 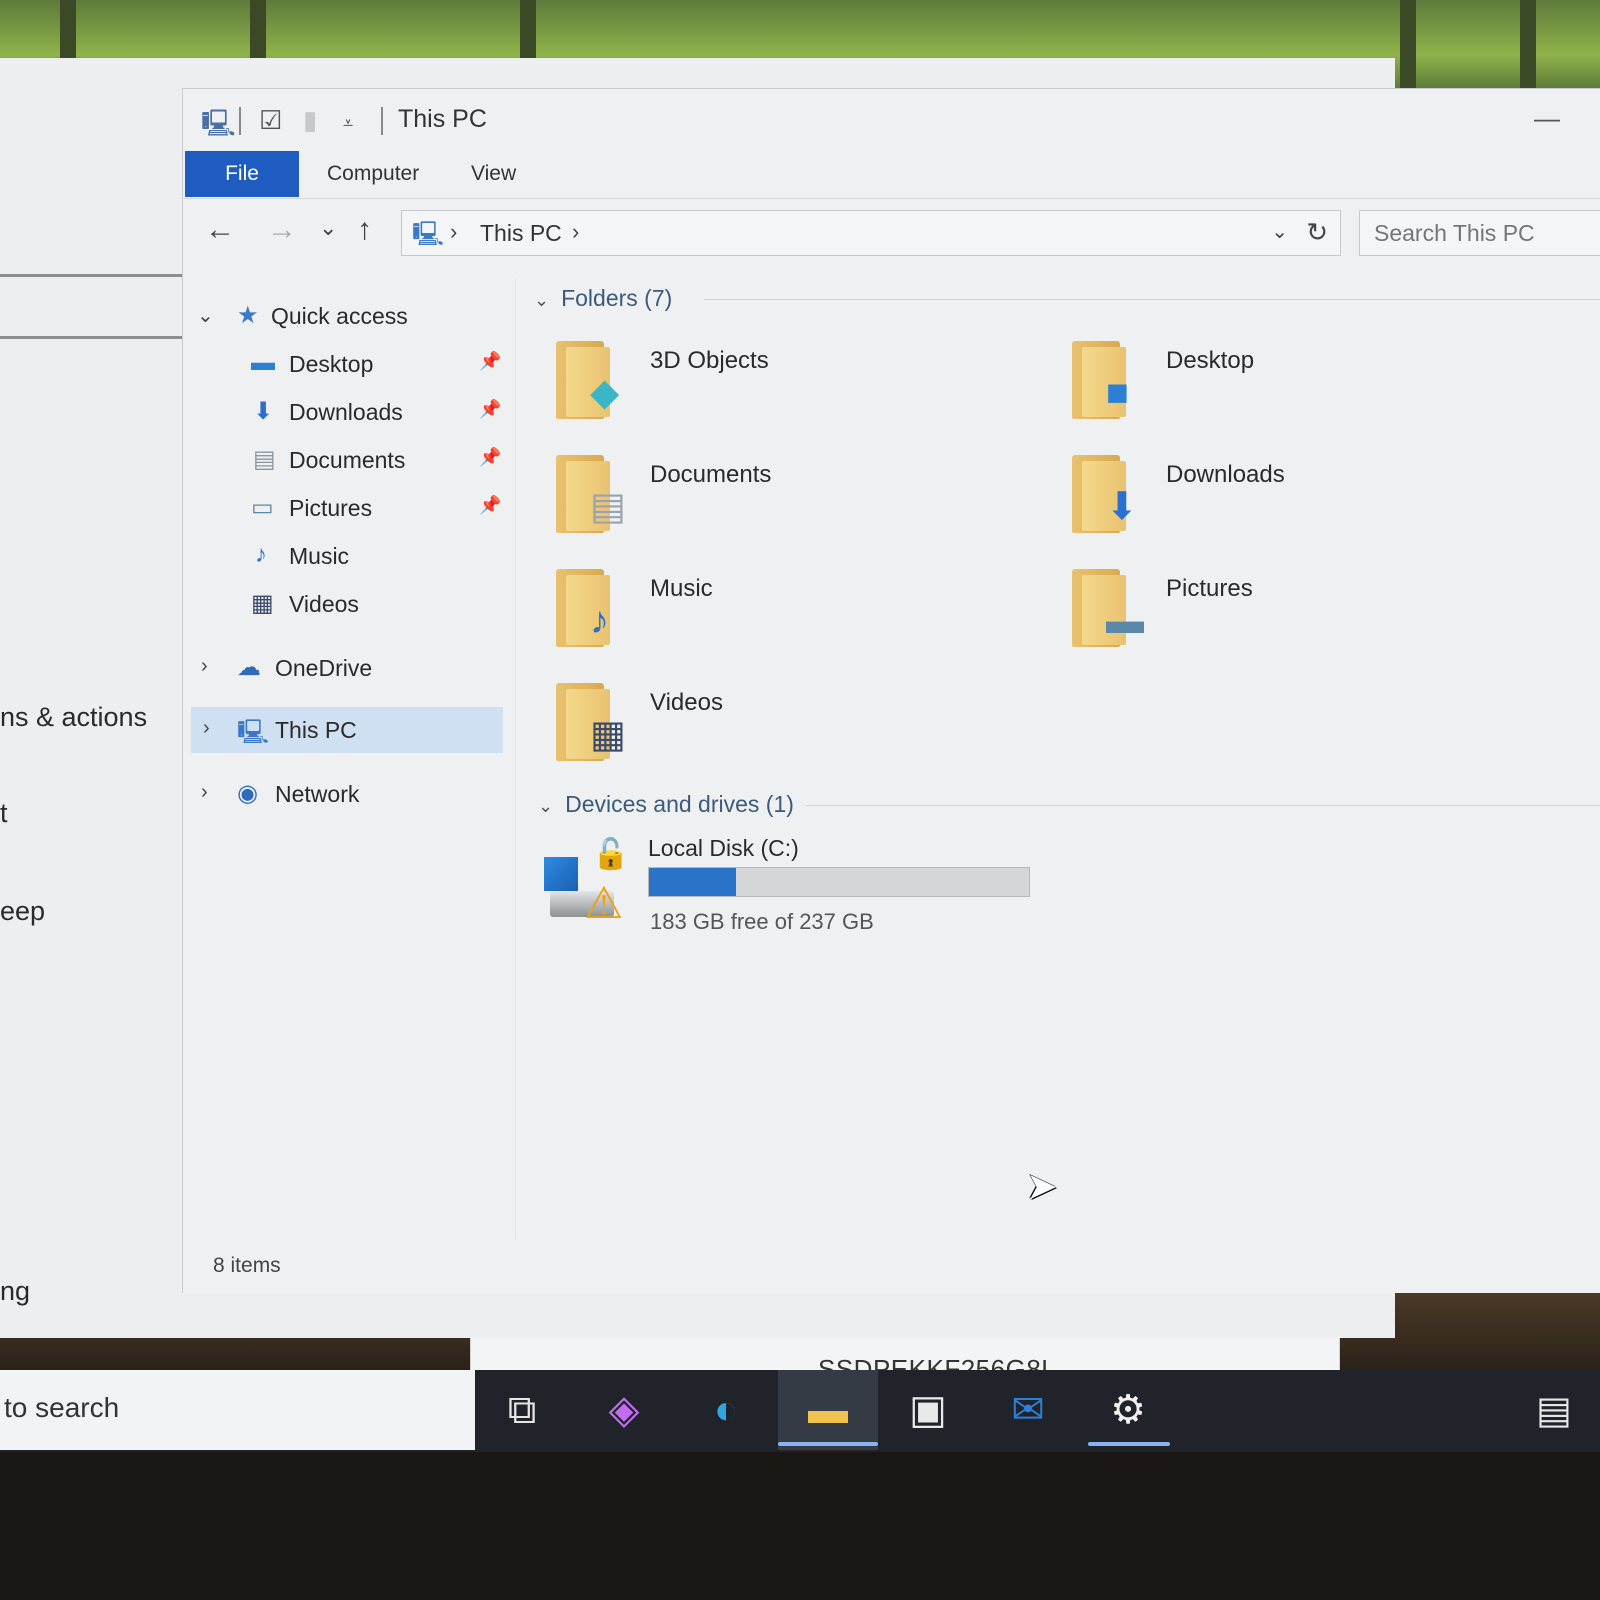 What do you see at coordinates (15, 1291) in the screenshot?
I see `settings-nav-fragment: ng` at bounding box center [15, 1291].